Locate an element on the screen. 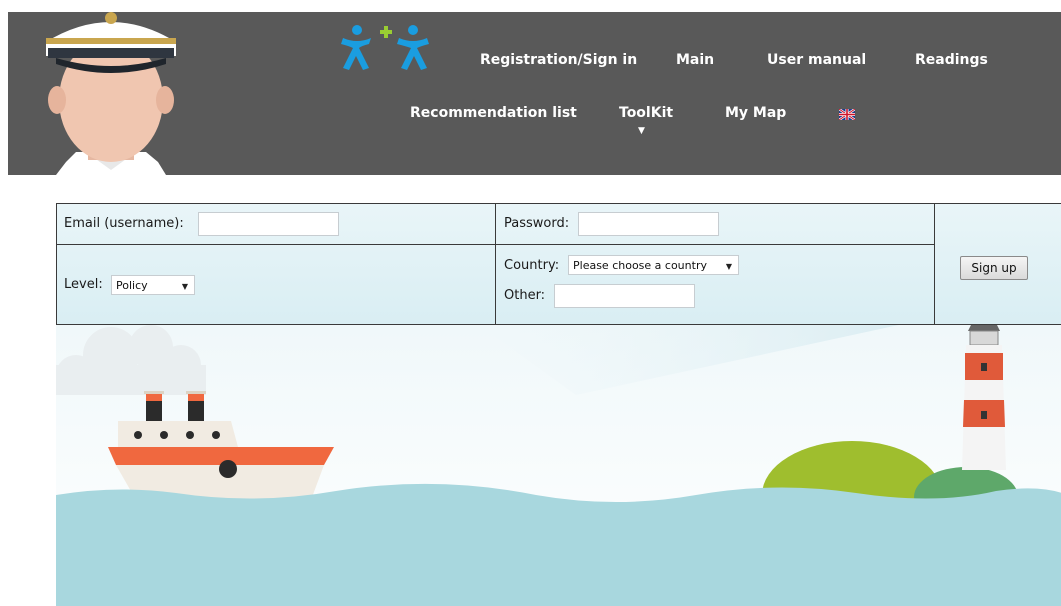 The height and width of the screenshot is (606, 1061). uk-flag-icon is located at coordinates (847, 114).